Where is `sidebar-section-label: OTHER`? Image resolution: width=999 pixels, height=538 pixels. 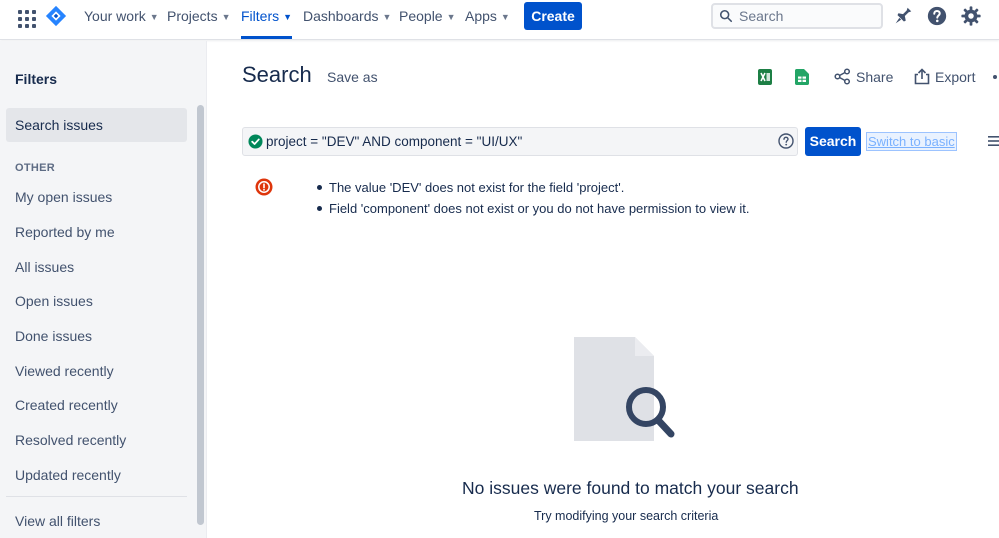
sidebar-section-label: OTHER is located at coordinates (35, 168).